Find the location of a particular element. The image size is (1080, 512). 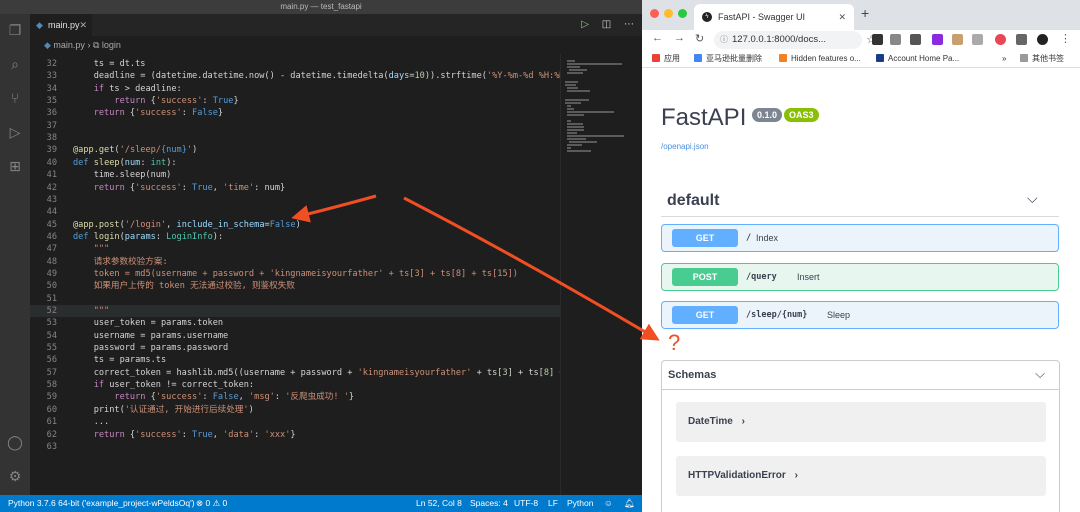

address-bar: ⓘ 127.0.0.1:8000/docs... ☆ is located at coordinates (795, 40).